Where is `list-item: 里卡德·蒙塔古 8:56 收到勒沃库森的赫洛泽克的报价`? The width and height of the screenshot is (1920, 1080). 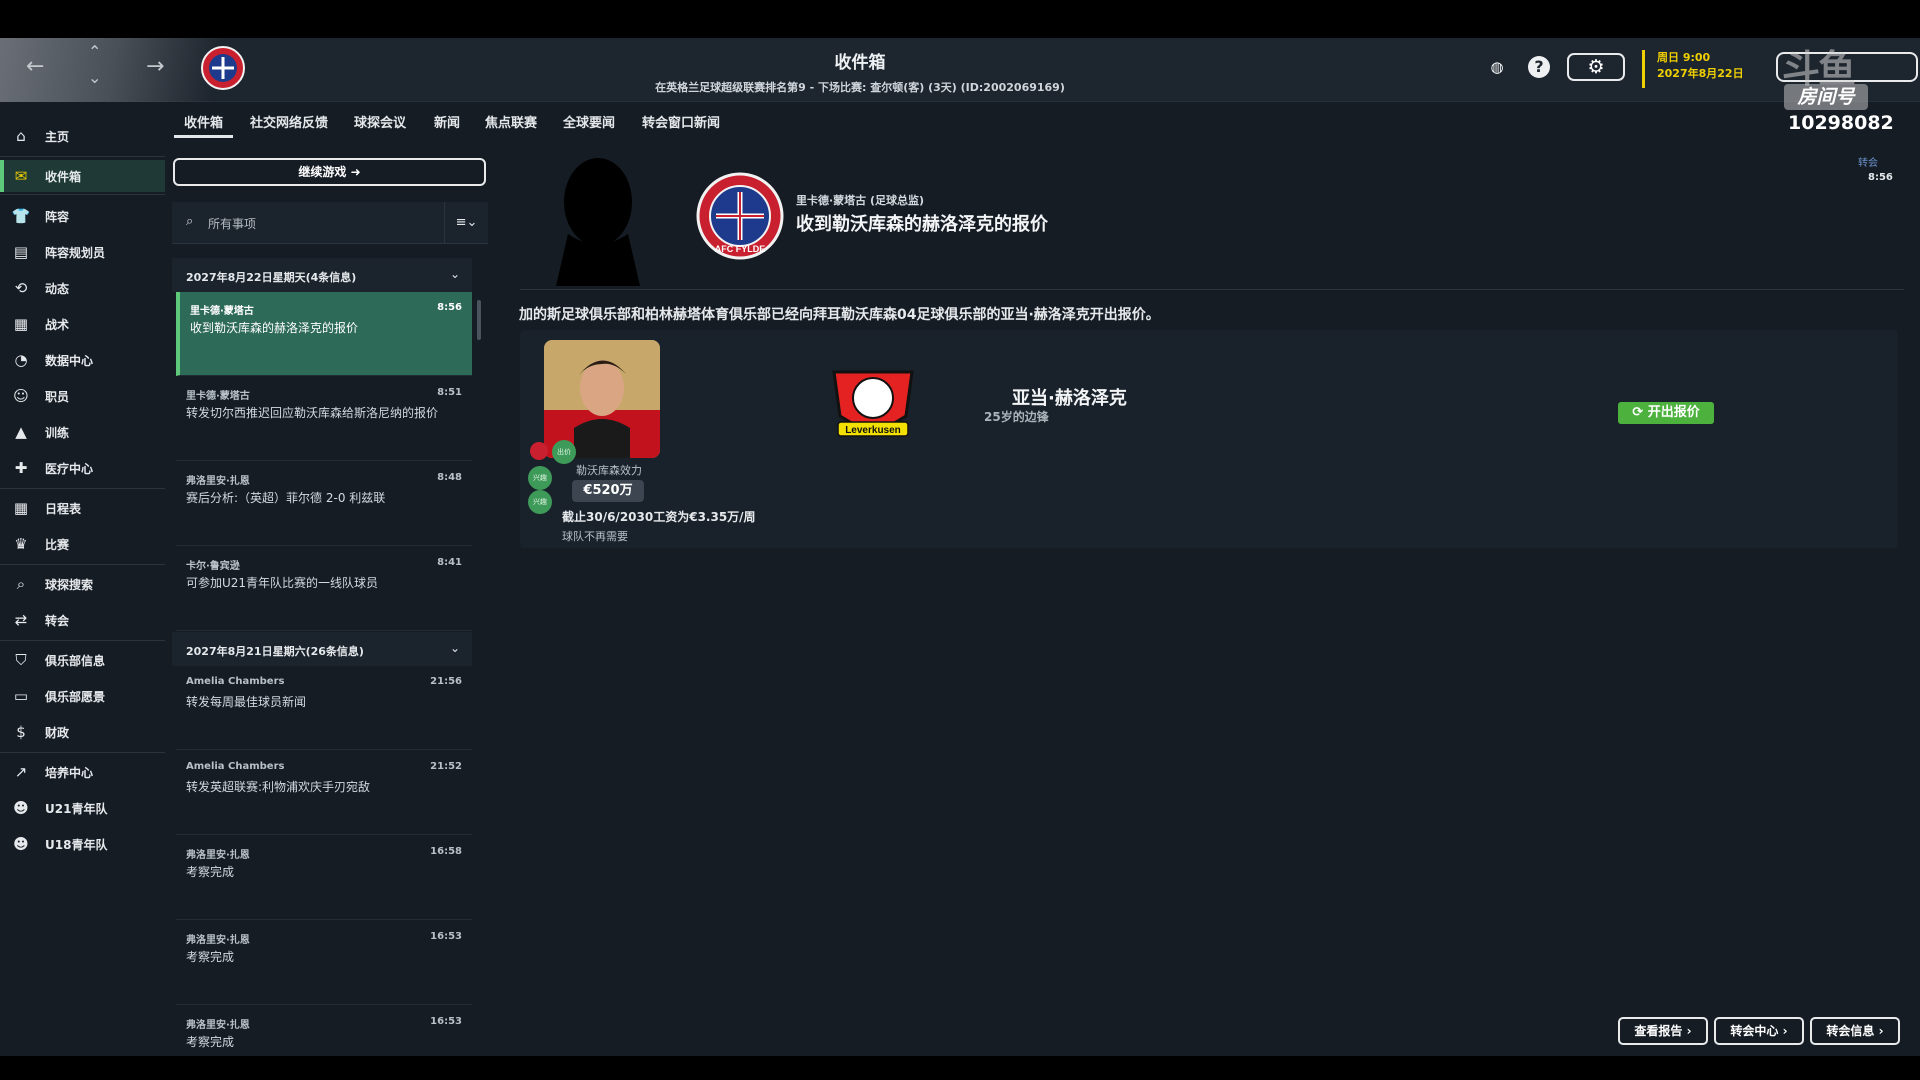 list-item: 里卡德·蒙塔古 8:56 收到勒沃库森的赫洛泽克的报价 is located at coordinates (324, 334).